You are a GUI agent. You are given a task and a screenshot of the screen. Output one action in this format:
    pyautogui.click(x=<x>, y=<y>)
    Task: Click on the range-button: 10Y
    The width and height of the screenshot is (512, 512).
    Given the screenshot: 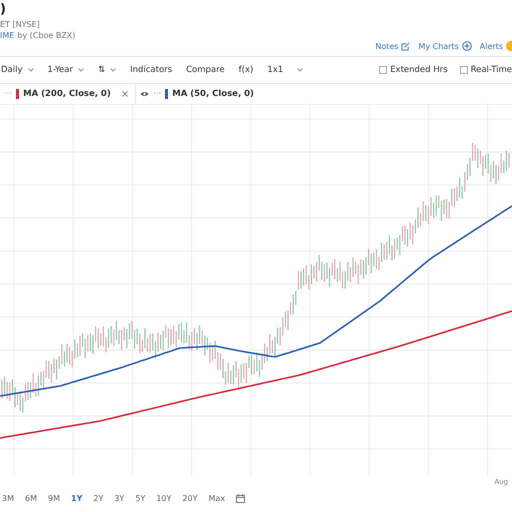 What is the action you would take?
    pyautogui.click(x=164, y=498)
    